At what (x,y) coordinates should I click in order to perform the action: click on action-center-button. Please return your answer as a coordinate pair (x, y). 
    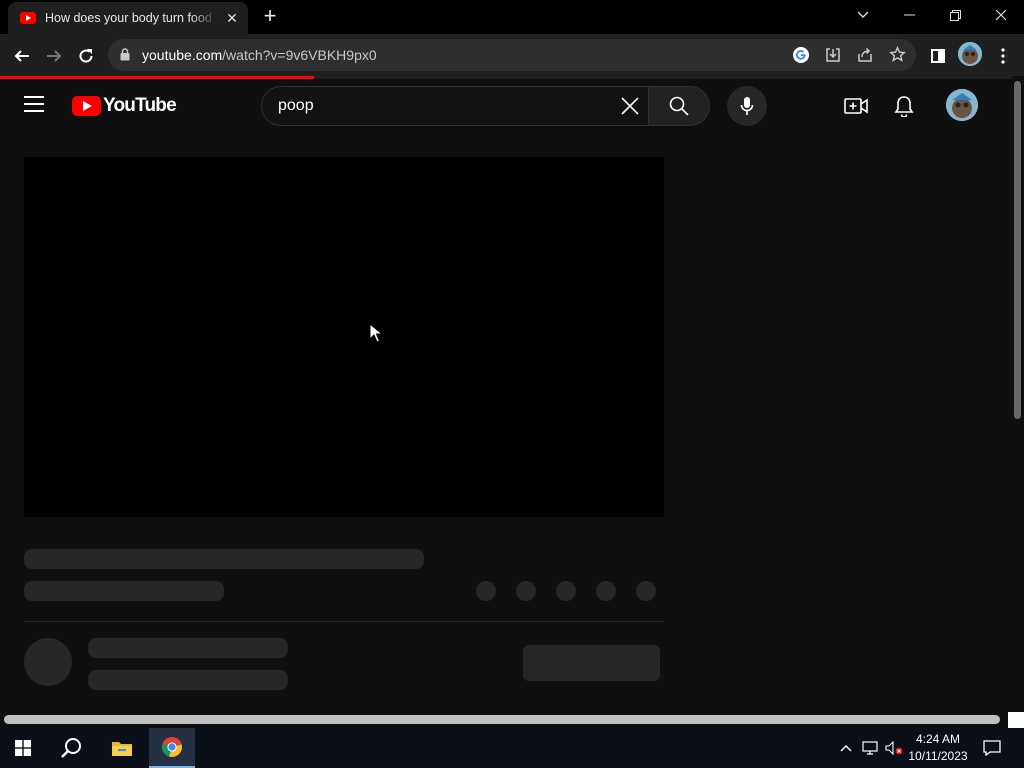
    Looking at the image, I should click on (992, 748).